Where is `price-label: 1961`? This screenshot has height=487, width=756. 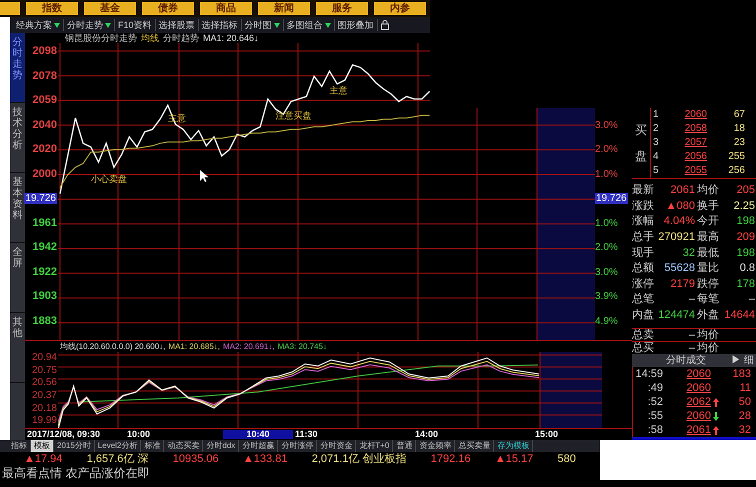 price-label: 1961 is located at coordinates (44, 222).